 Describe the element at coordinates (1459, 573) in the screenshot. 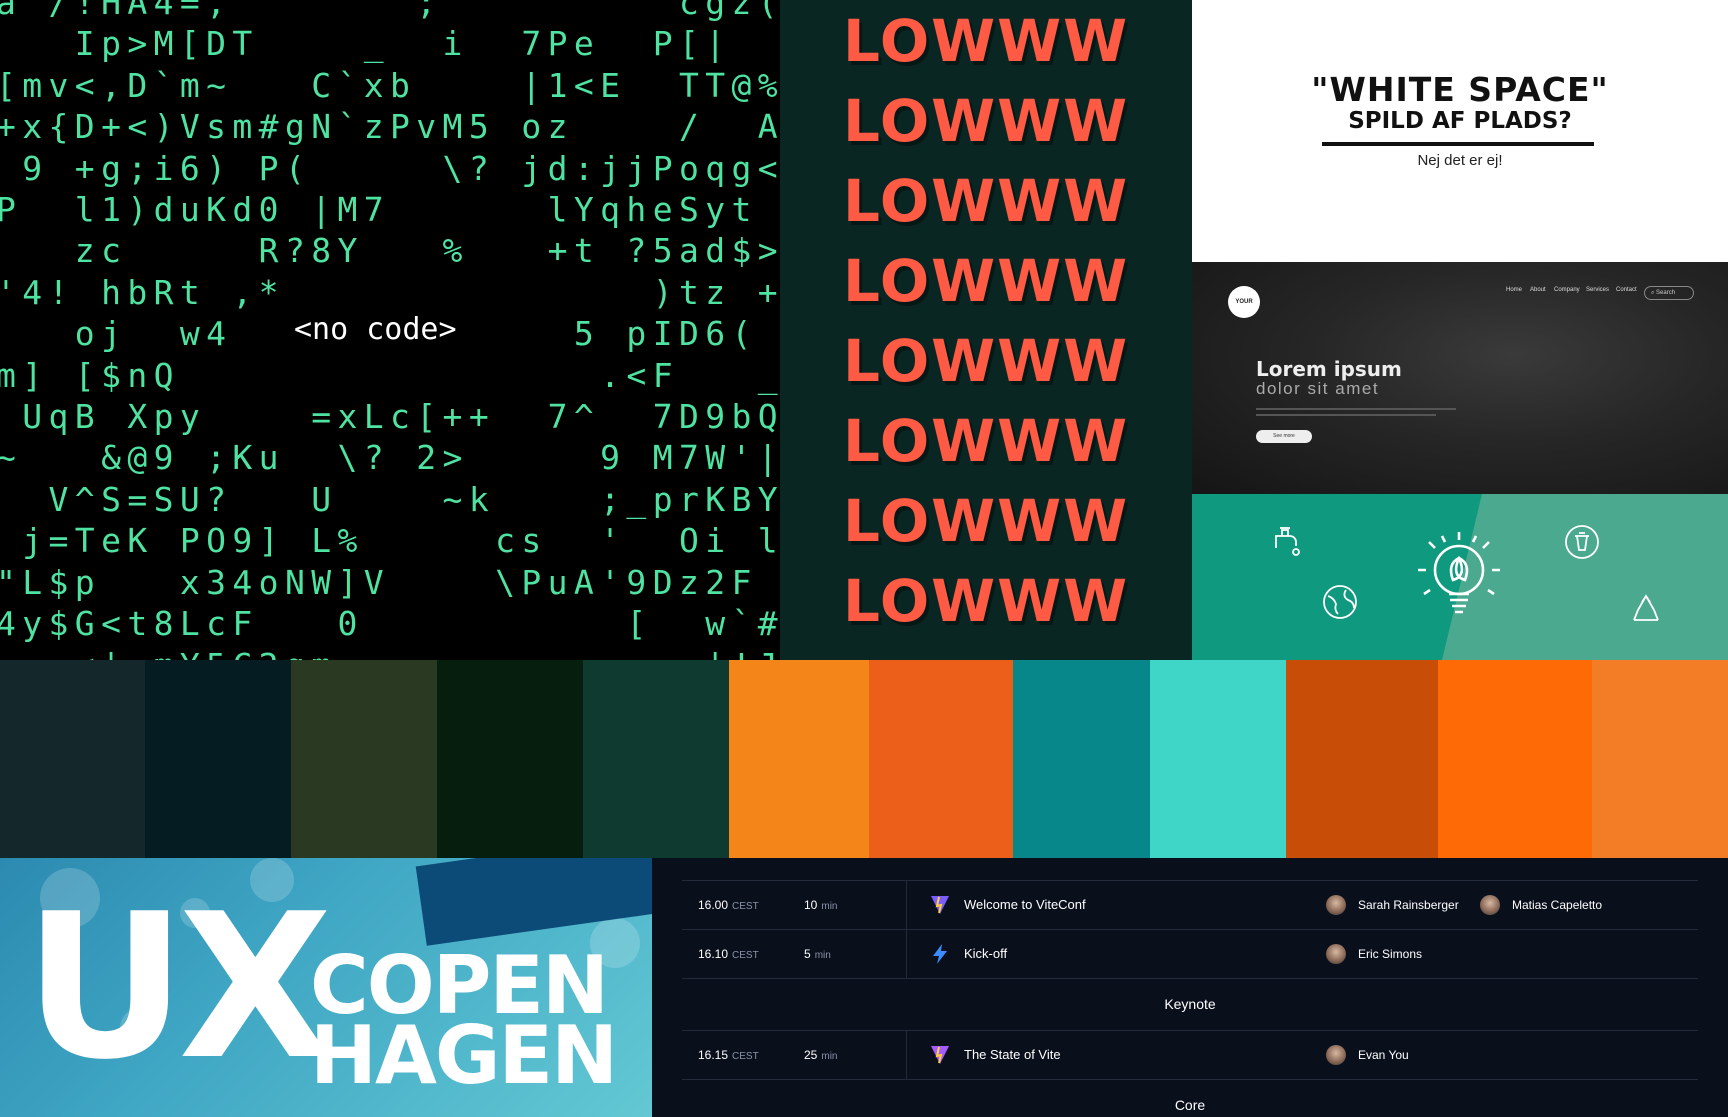

I see `lightbulb-leaf-icon` at that location.